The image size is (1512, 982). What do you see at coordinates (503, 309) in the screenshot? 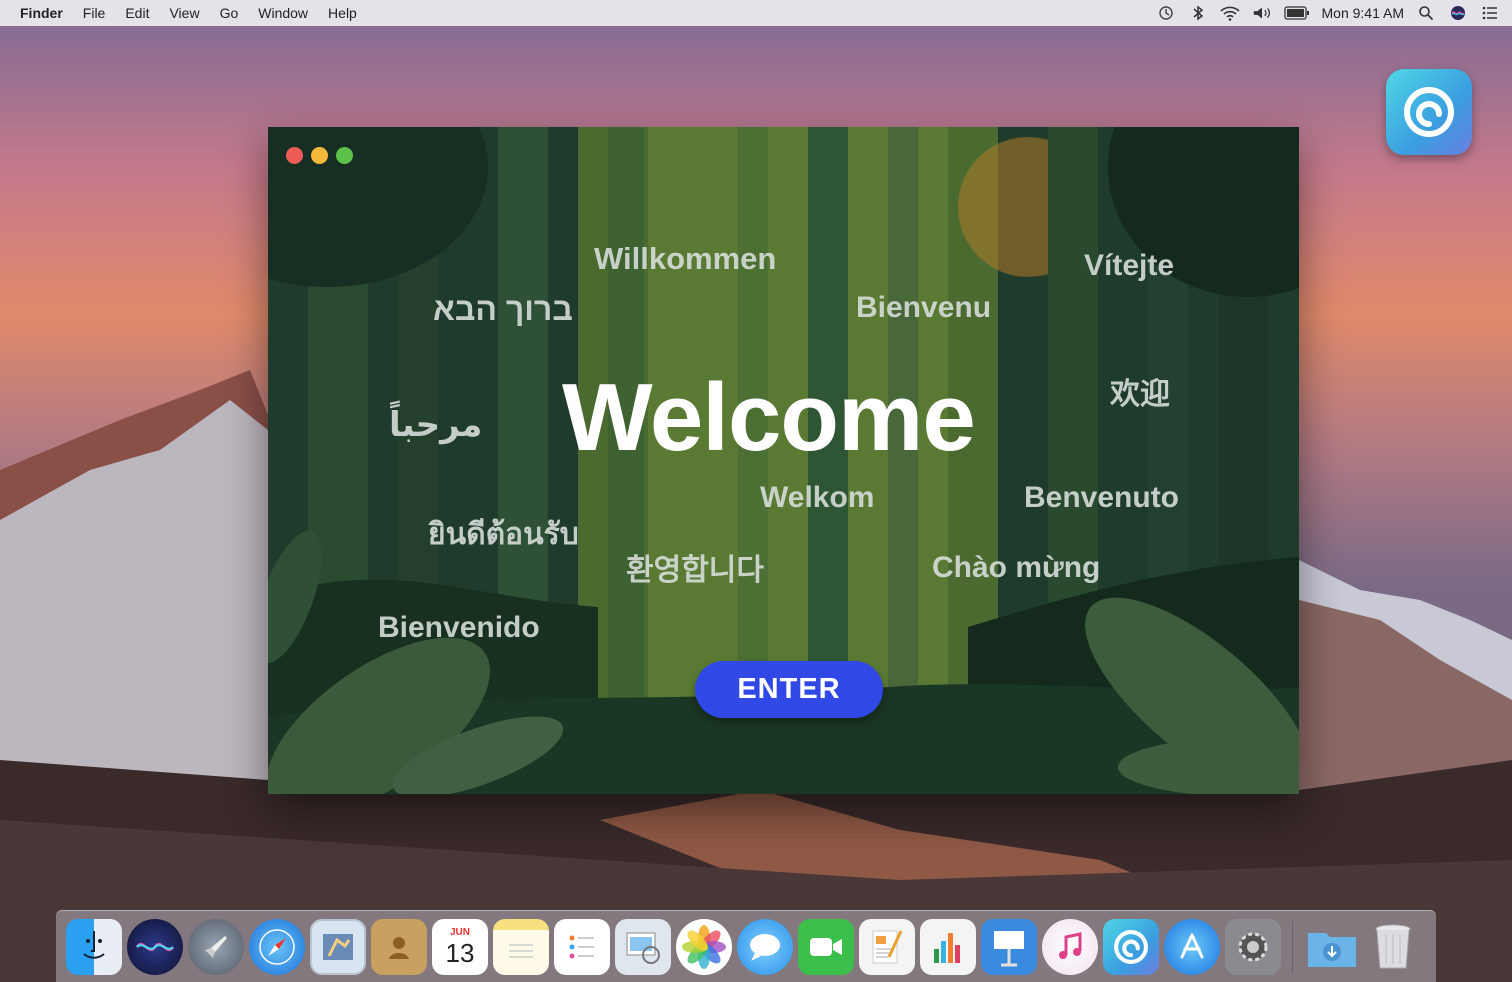
I see `greeting-hebrew: ברוך הבא` at bounding box center [503, 309].